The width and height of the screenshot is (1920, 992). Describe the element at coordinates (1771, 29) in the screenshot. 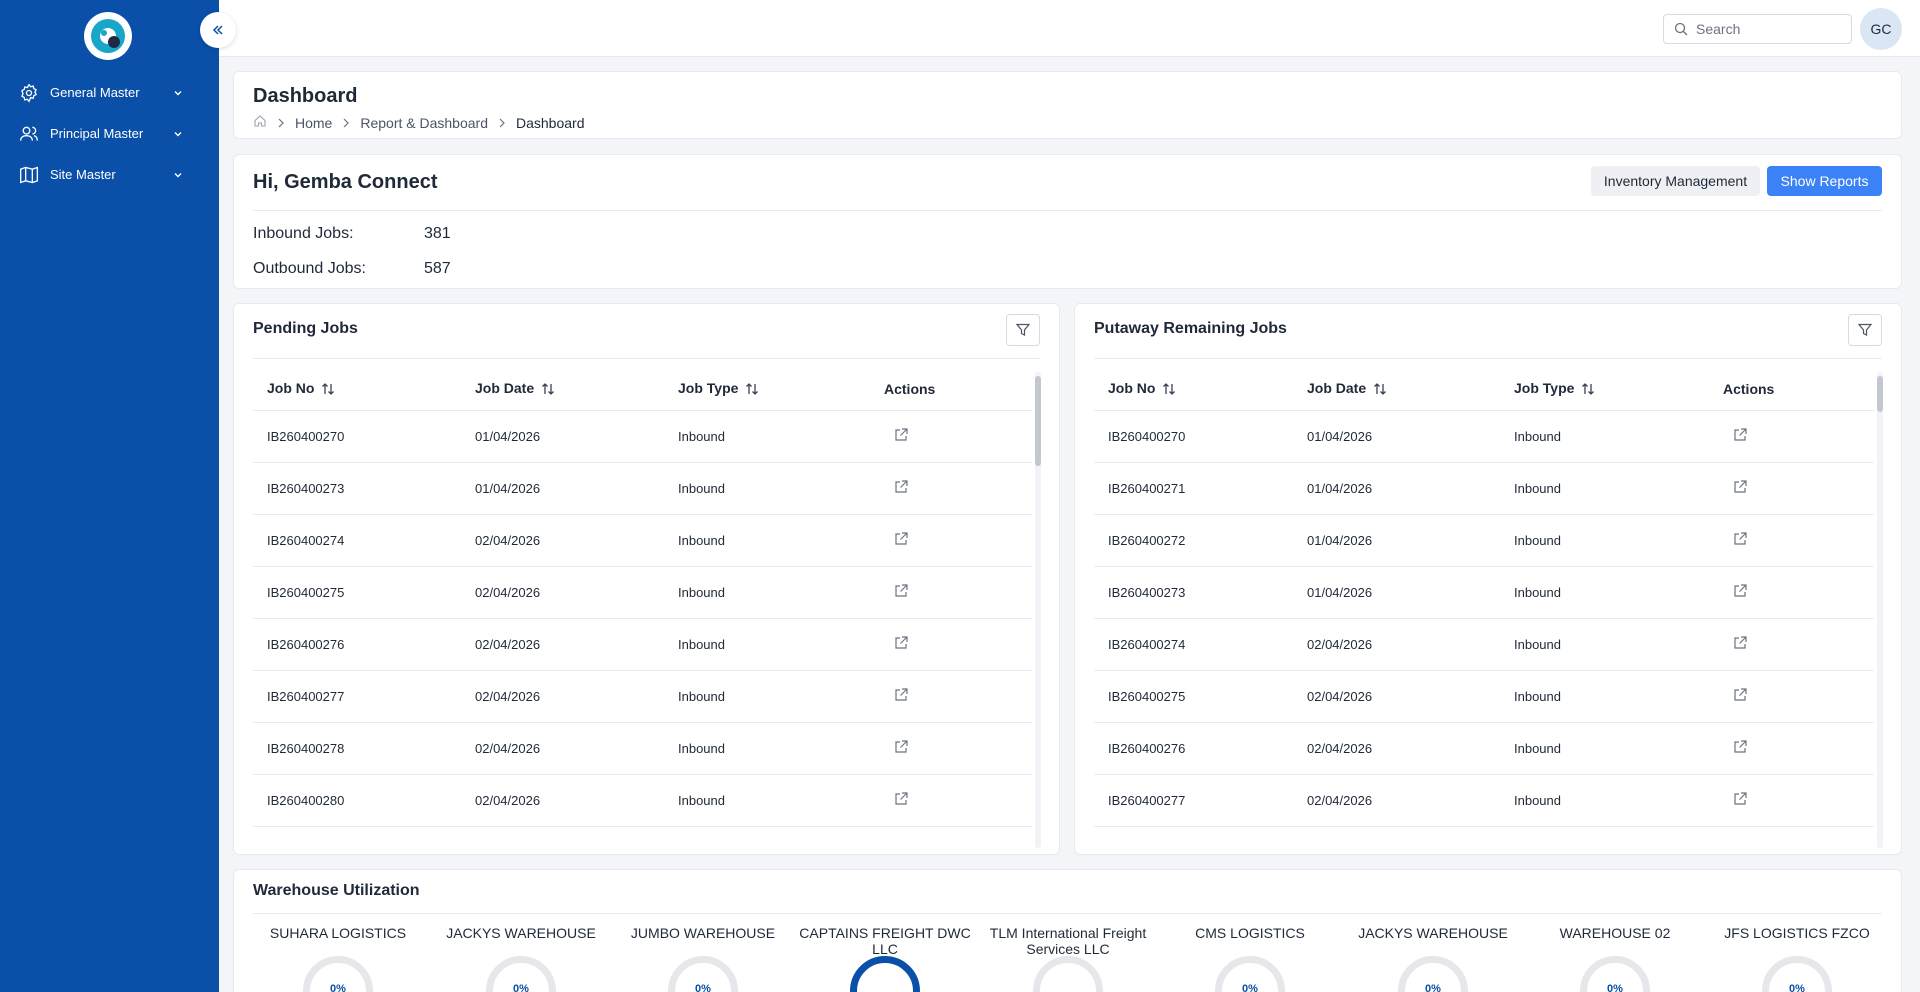

I see `search-input` at that location.